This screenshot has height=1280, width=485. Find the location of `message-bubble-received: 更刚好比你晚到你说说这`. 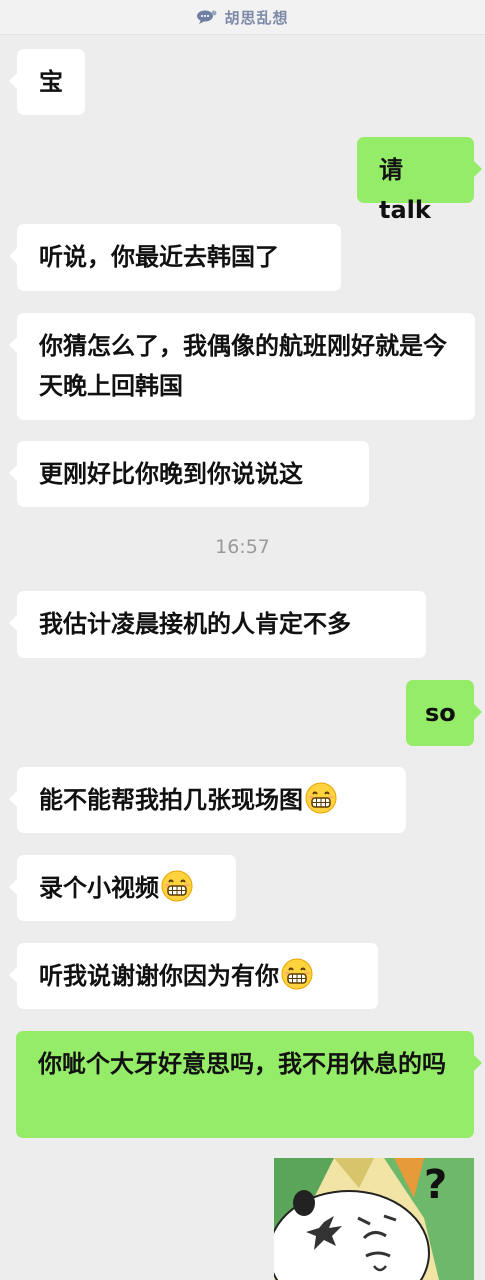

message-bubble-received: 更刚好比你晚到你说说这 is located at coordinates (189, 474).